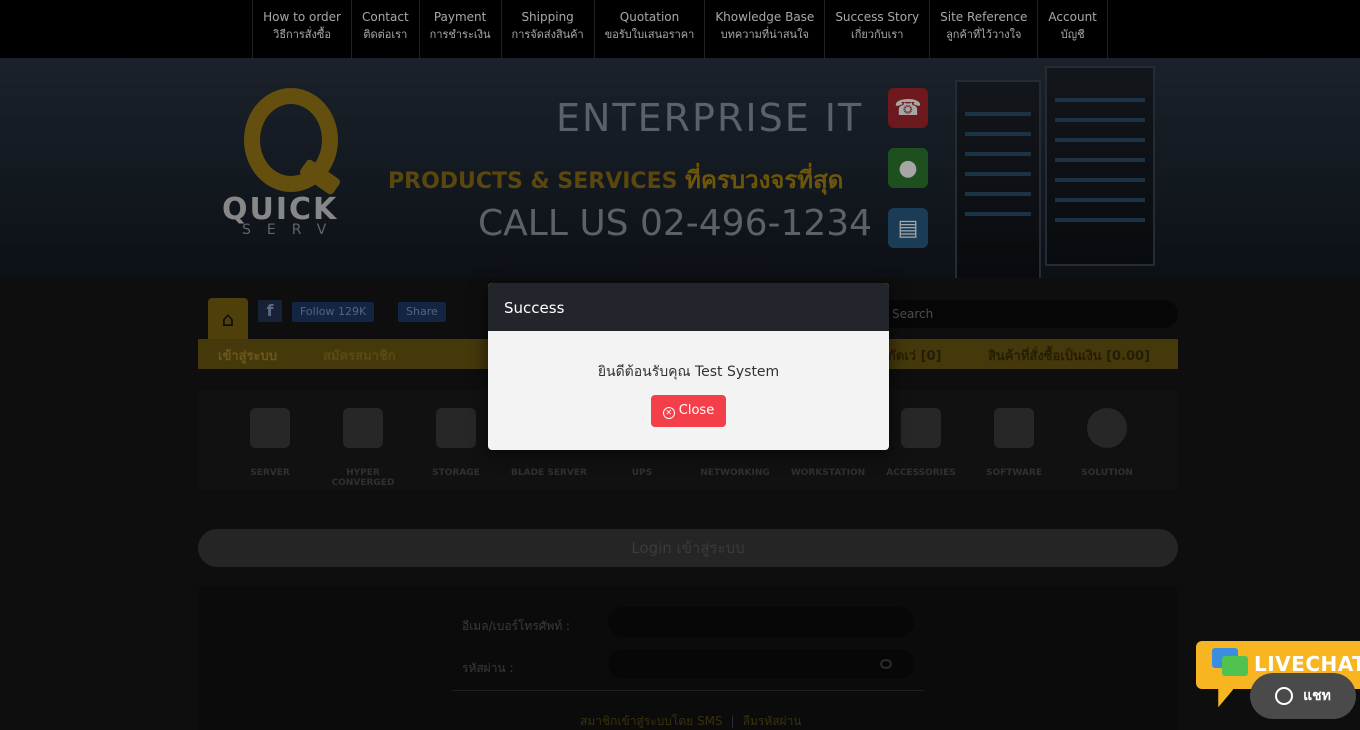 Image resolution: width=1360 pixels, height=730 pixels. What do you see at coordinates (1317, 696) in the screenshot?
I see `chat-button-label: แชท` at bounding box center [1317, 696].